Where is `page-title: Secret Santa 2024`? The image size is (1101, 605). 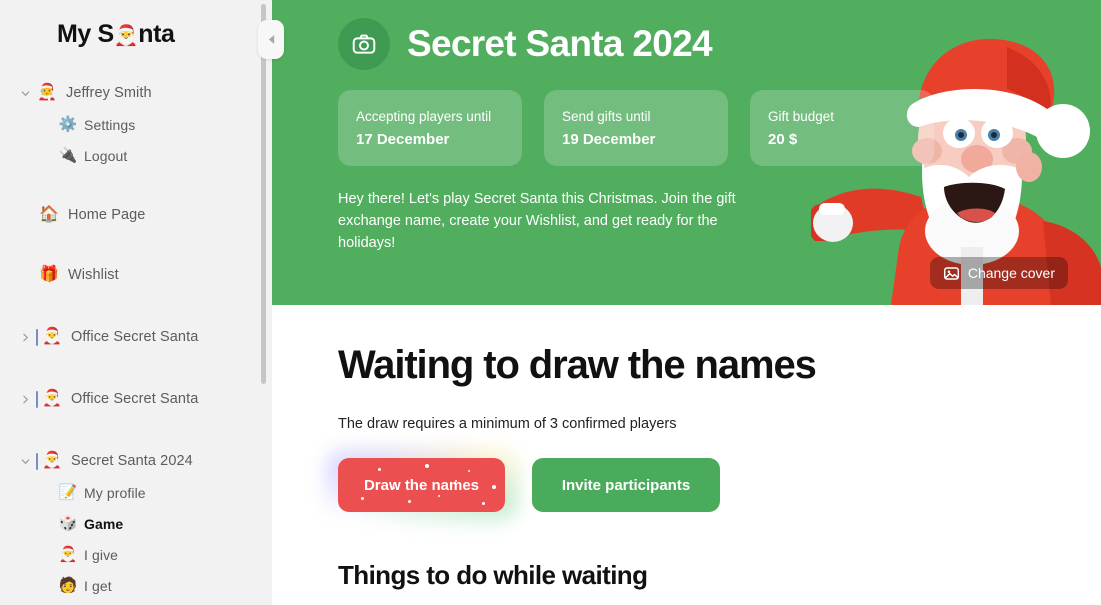 page-title: Secret Santa 2024 is located at coordinates (560, 43).